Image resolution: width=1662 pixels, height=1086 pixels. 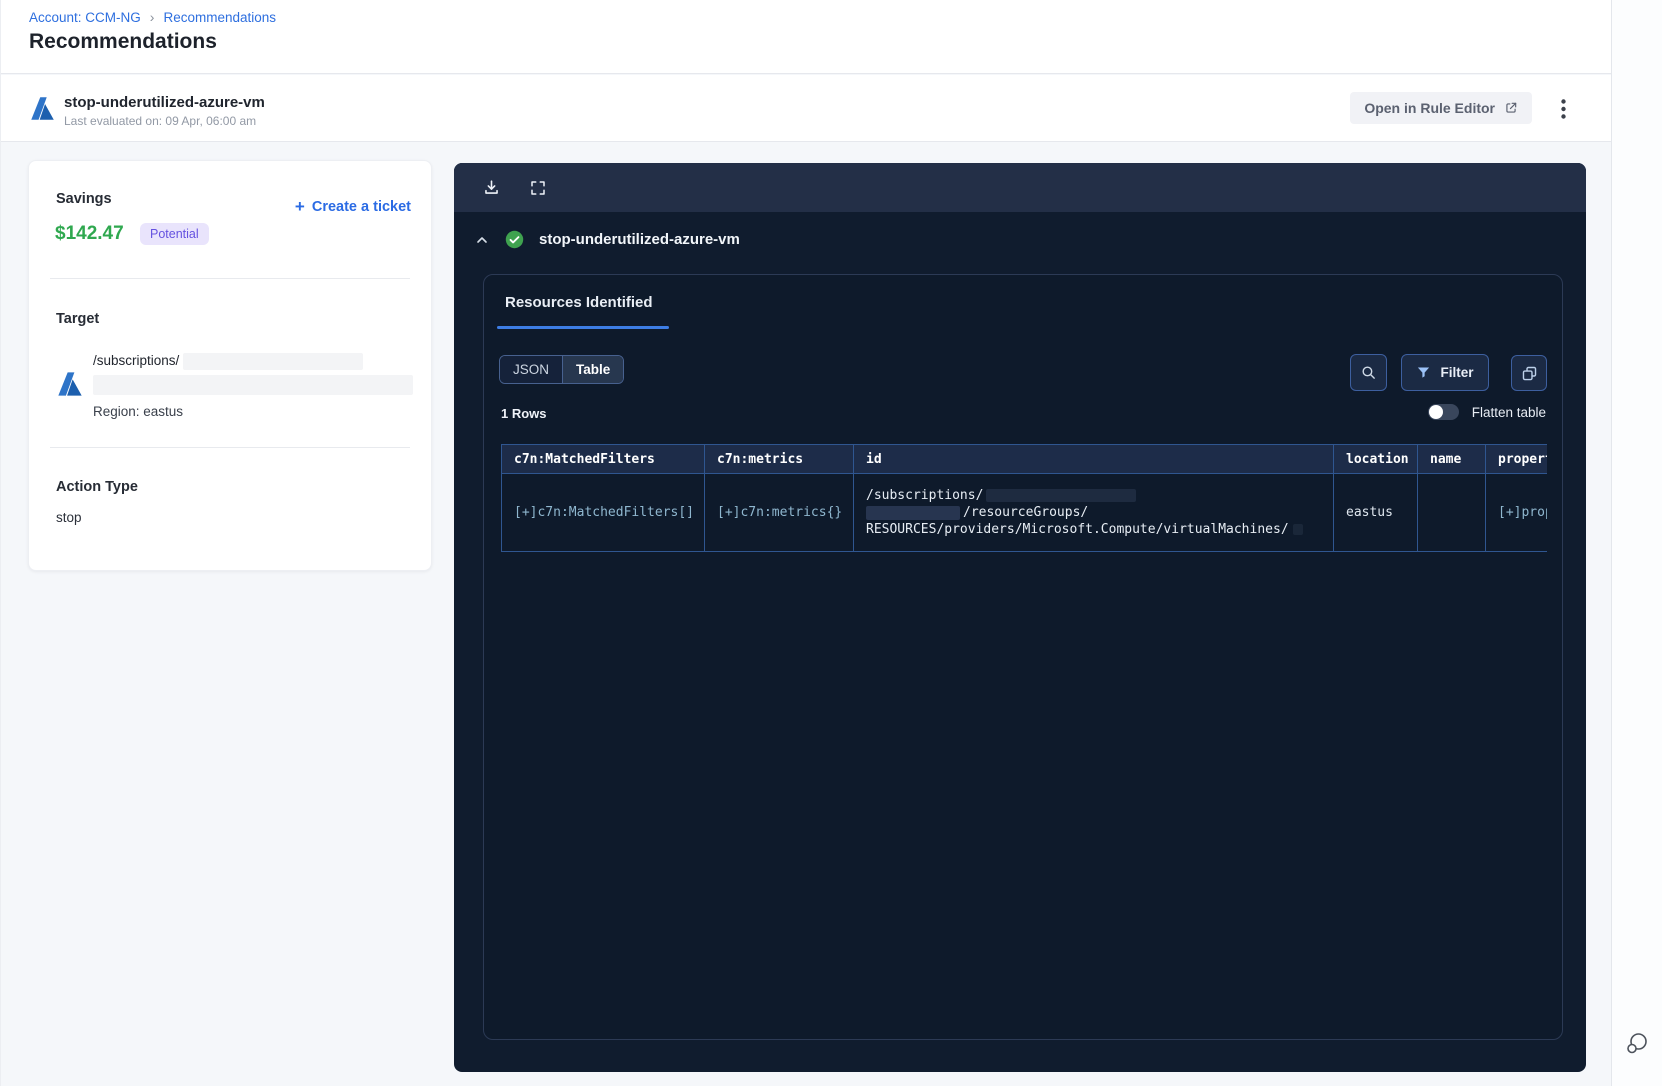 I want to click on create-ticket-button: + Create a ticket, so click(x=353, y=207).